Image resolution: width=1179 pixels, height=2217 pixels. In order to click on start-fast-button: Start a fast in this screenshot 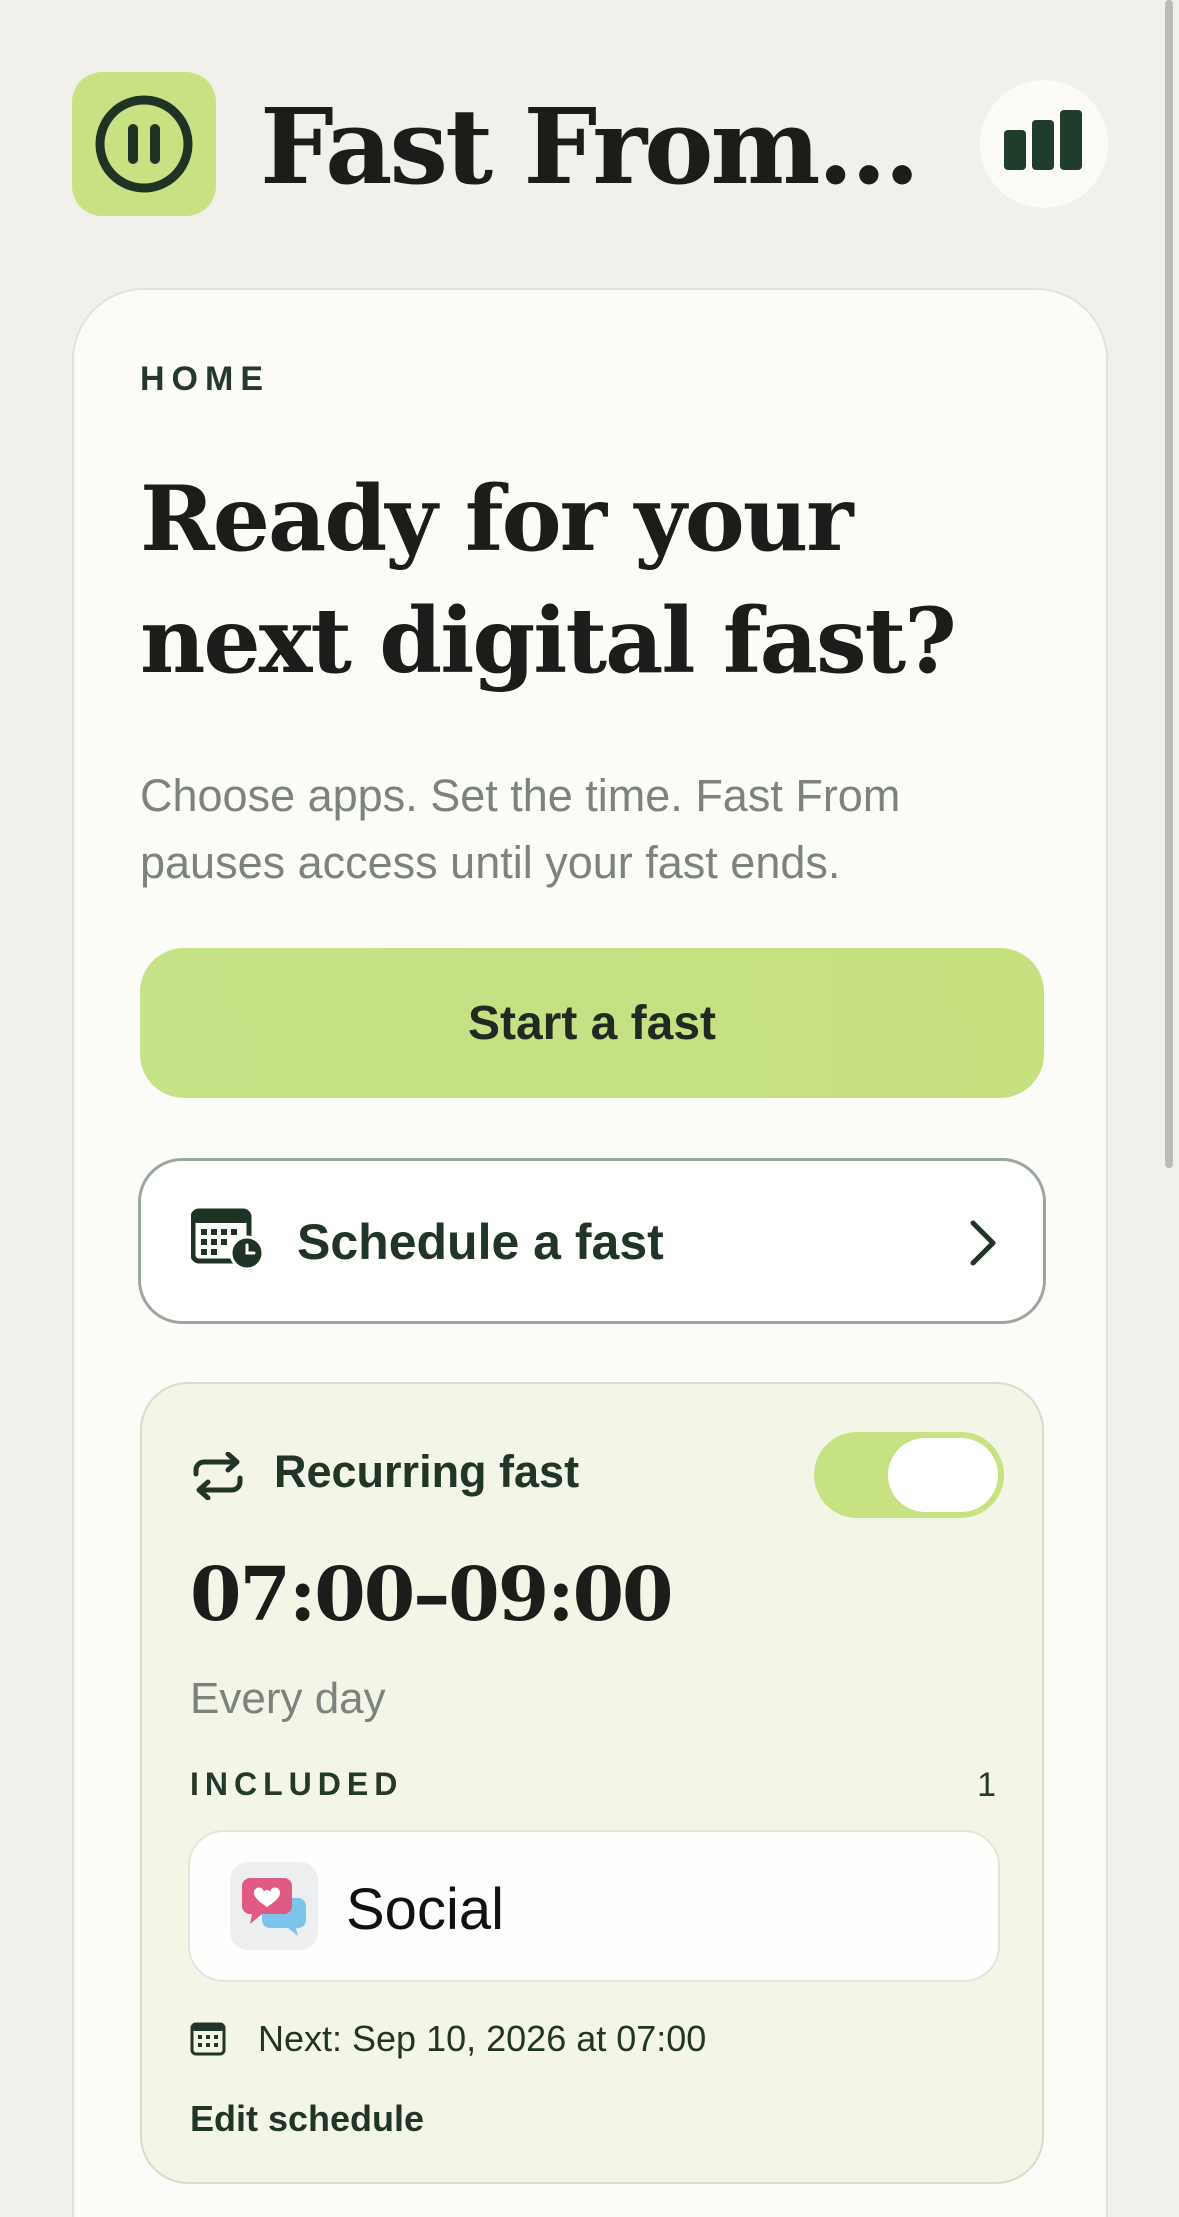, I will do `click(592, 1023)`.